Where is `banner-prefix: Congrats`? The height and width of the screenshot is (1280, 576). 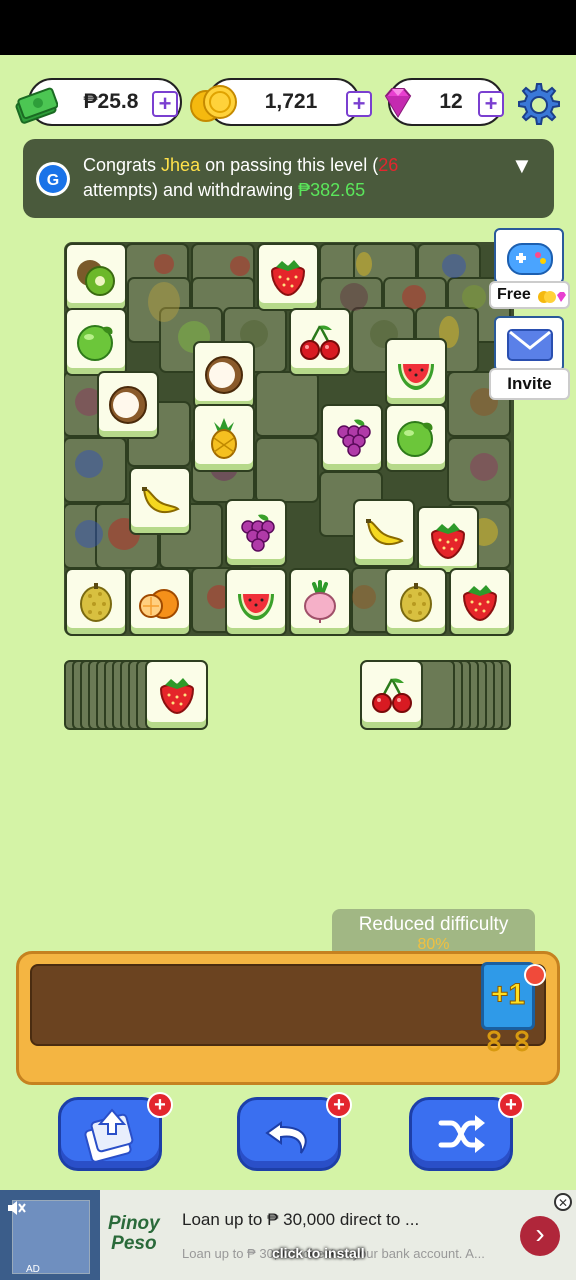
banner-prefix: Congrats is located at coordinates (122, 165).